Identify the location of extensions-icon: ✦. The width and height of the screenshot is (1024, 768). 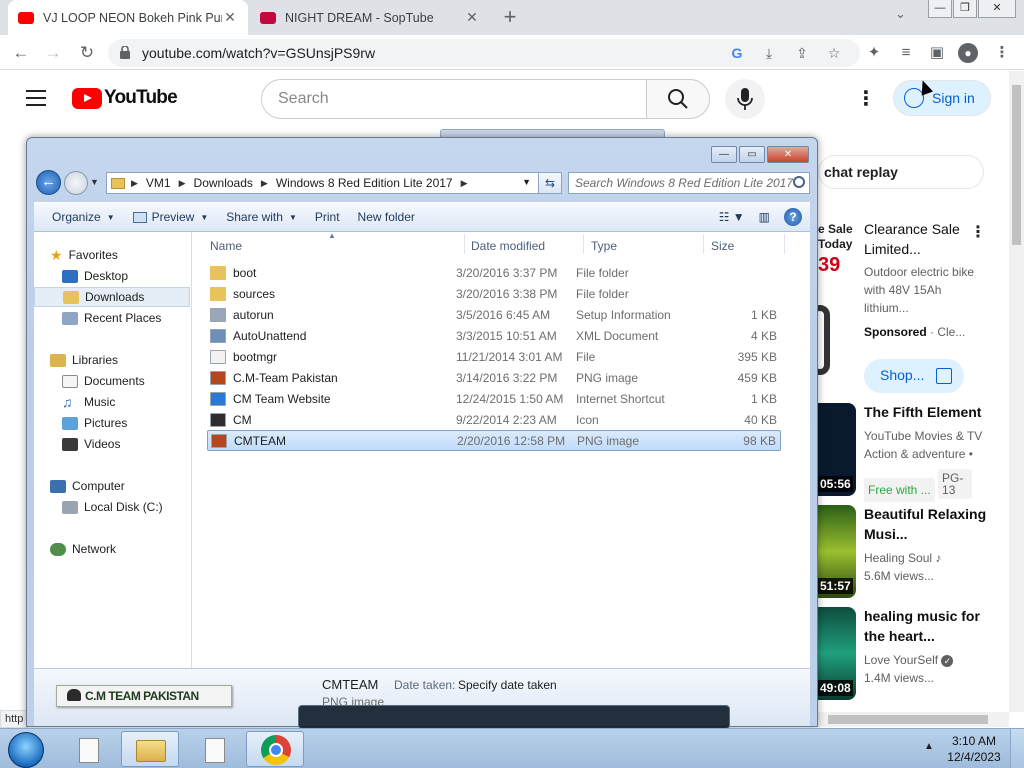
(874, 53).